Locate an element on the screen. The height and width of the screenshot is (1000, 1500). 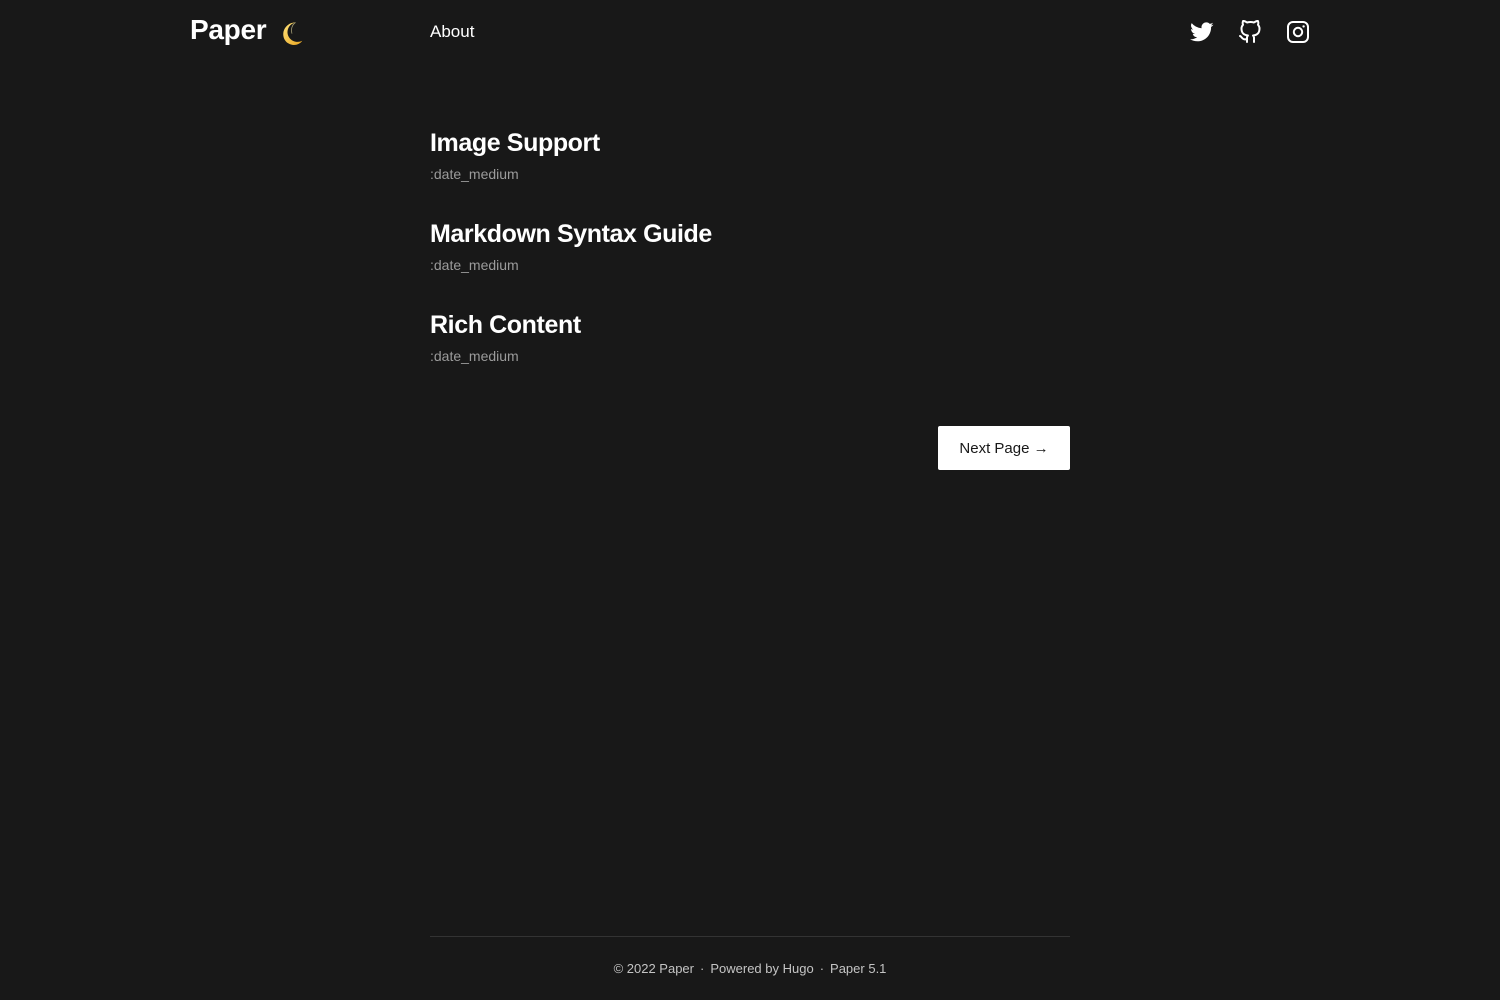
twitter-icon is located at coordinates (1202, 32).